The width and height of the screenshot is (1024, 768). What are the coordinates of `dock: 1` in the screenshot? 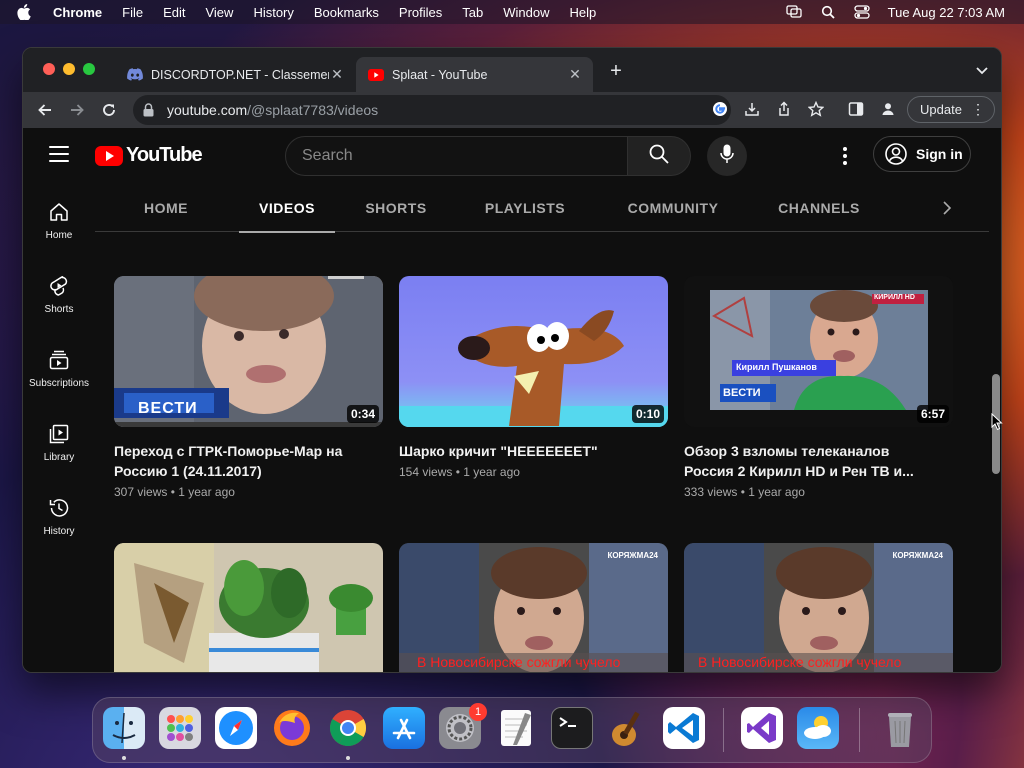 It's located at (512, 730).